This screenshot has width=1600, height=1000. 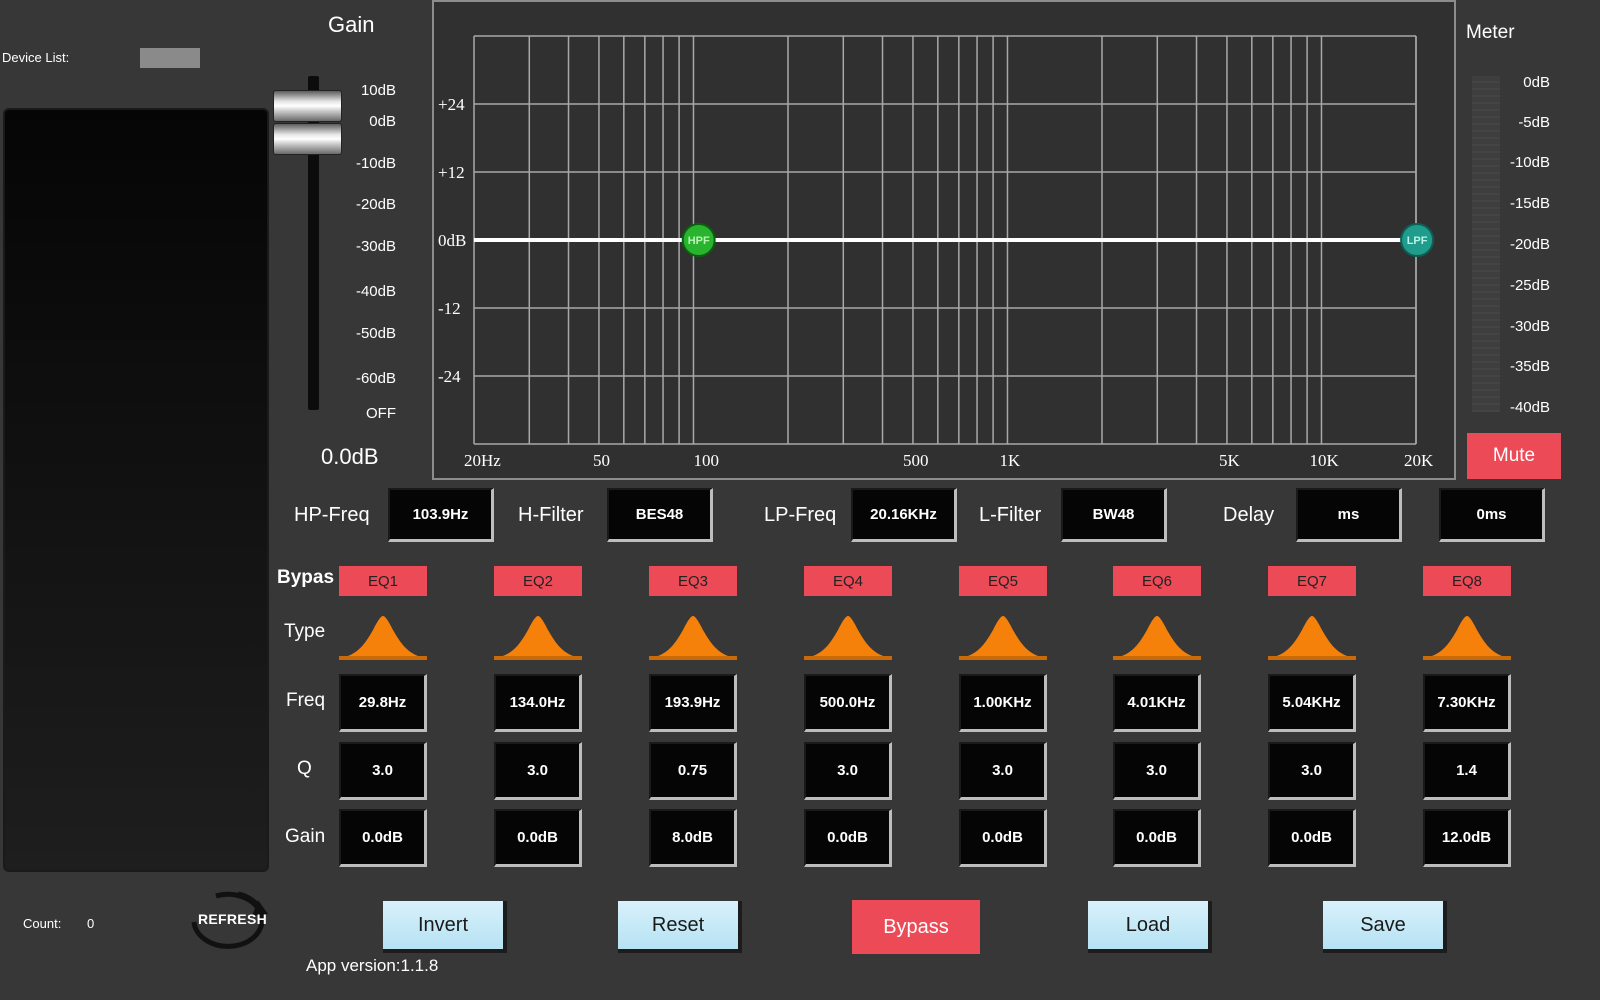 What do you see at coordinates (1529, 244) in the screenshot?
I see `meter-scale-label: -20dB` at bounding box center [1529, 244].